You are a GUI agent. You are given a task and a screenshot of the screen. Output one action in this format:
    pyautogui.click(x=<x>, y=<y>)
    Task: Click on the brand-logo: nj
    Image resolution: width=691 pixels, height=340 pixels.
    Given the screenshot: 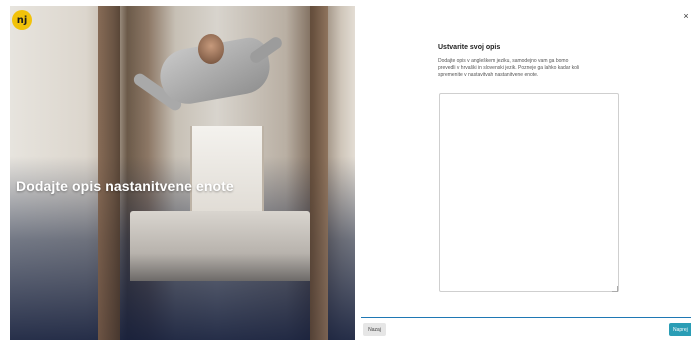 What is the action you would take?
    pyautogui.click(x=22, y=20)
    